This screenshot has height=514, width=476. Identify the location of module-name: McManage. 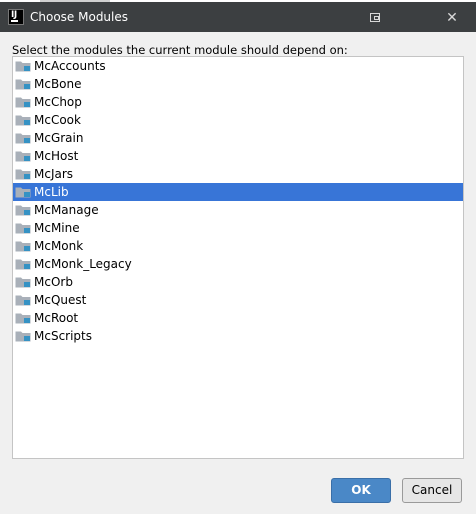
(66, 210).